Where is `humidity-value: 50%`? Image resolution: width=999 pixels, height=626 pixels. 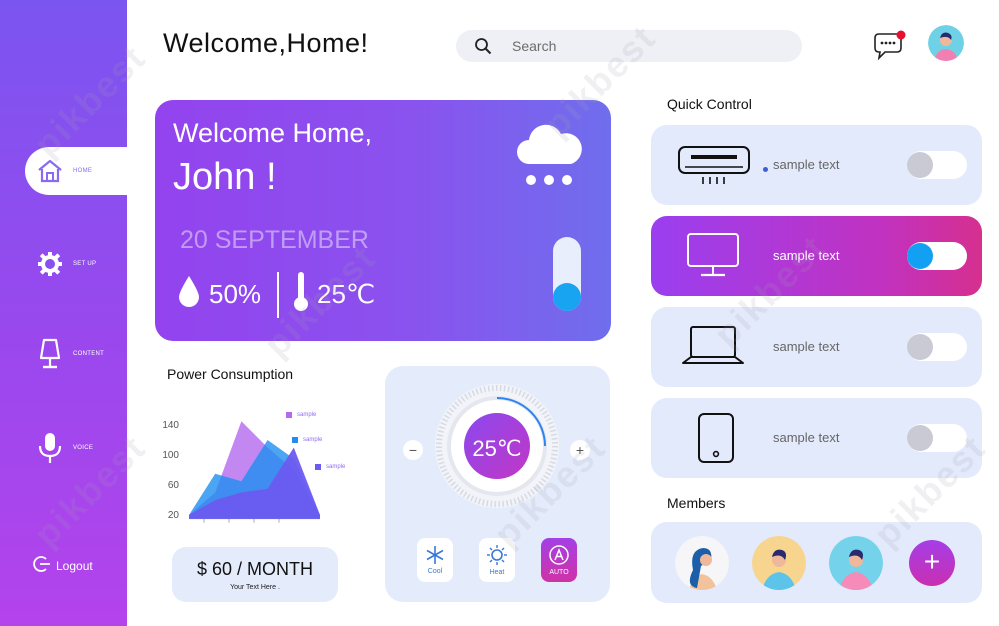
humidity-value: 50% is located at coordinates (235, 294).